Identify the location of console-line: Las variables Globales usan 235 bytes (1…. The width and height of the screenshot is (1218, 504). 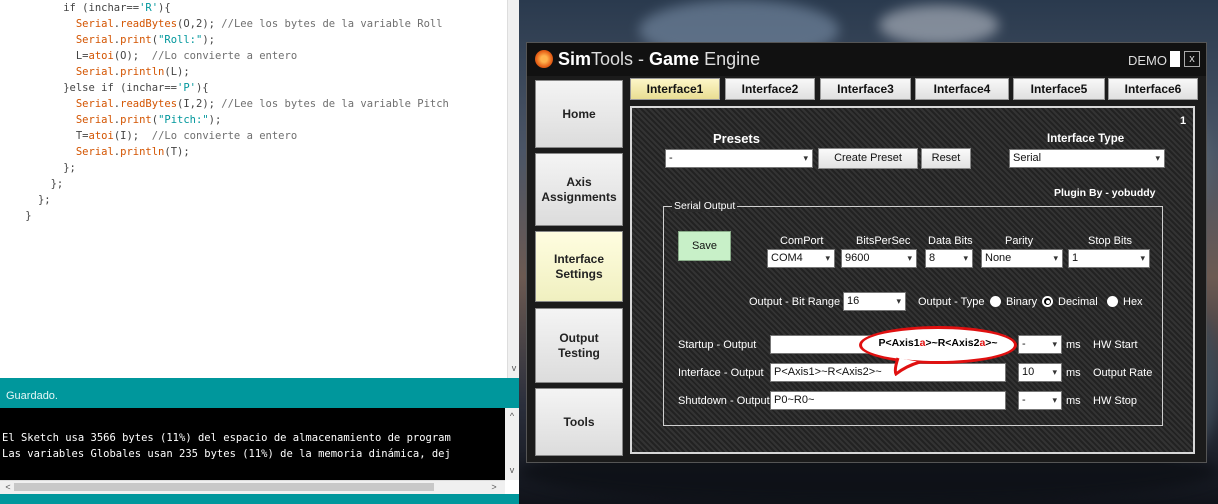
(226, 454).